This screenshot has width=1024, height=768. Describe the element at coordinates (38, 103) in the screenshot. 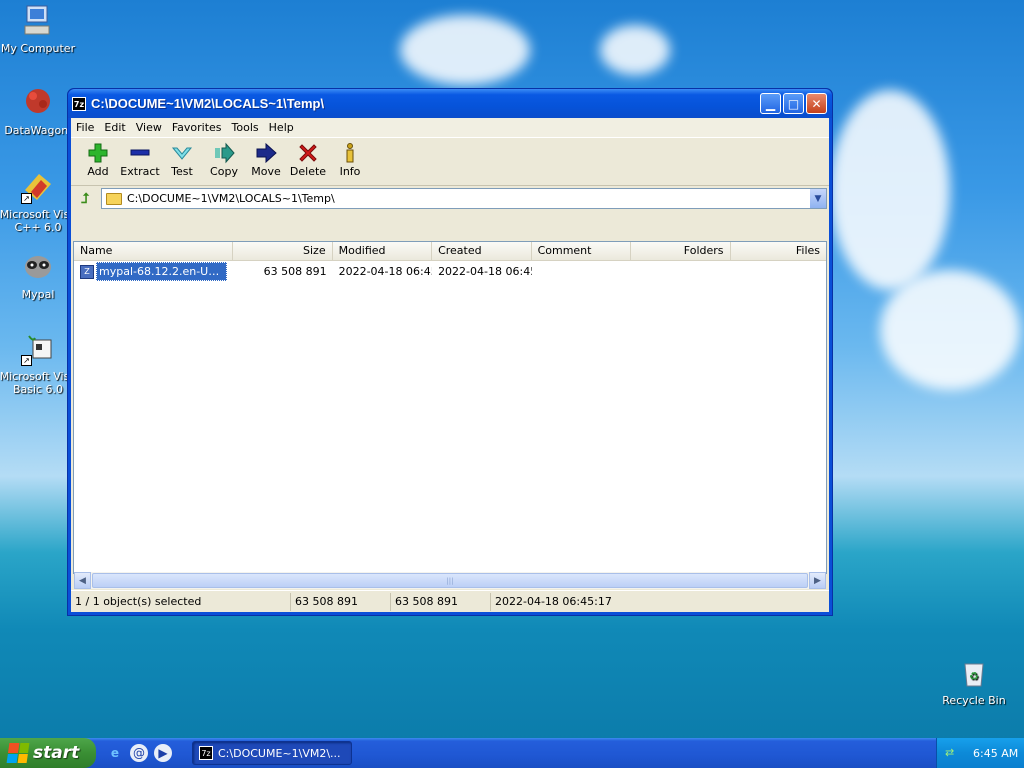

I see `datawagon-icon` at that location.